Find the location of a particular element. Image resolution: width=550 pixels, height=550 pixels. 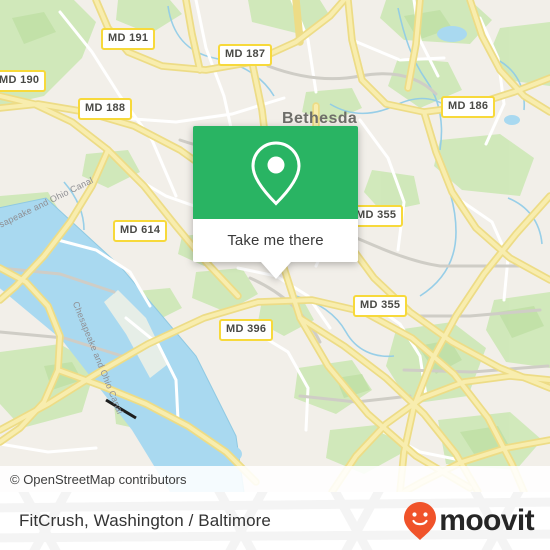

moovit-brand: moovit is located at coordinates (469, 521).